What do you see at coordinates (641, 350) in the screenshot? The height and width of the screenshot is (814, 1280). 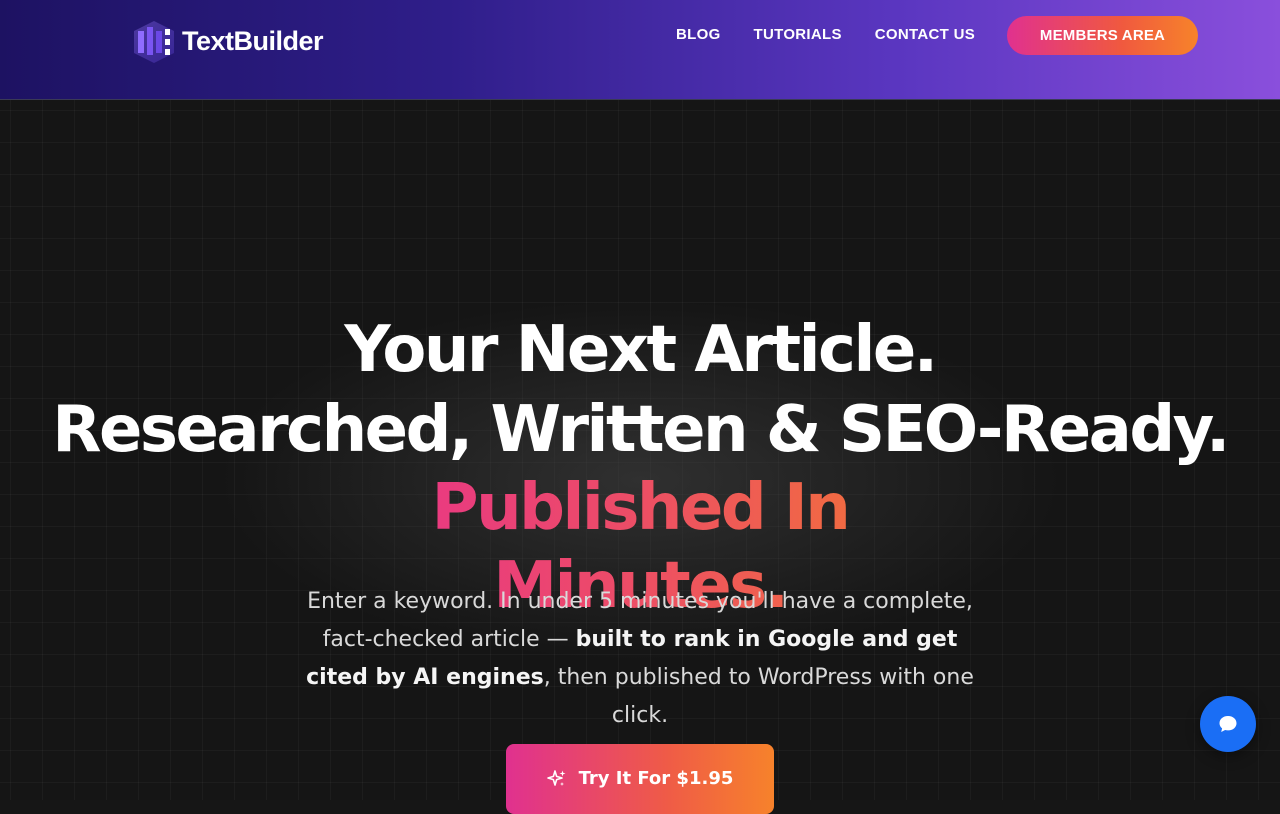 I see `hero-headline-line1: Your Next Article.` at bounding box center [641, 350].